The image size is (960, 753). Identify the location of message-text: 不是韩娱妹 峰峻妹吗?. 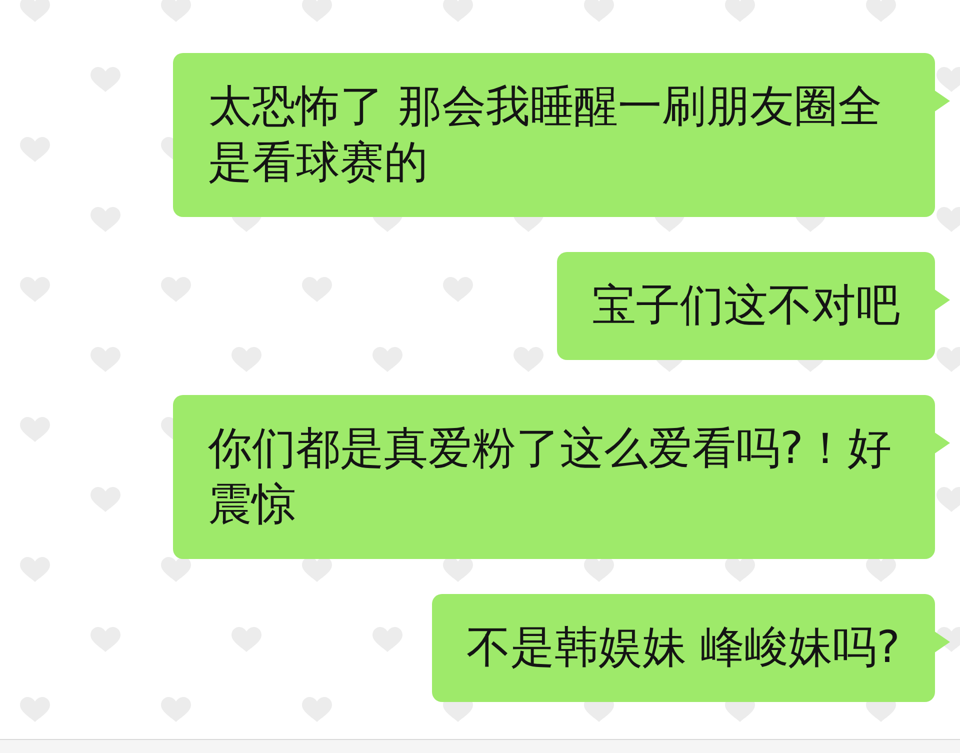
(683, 647).